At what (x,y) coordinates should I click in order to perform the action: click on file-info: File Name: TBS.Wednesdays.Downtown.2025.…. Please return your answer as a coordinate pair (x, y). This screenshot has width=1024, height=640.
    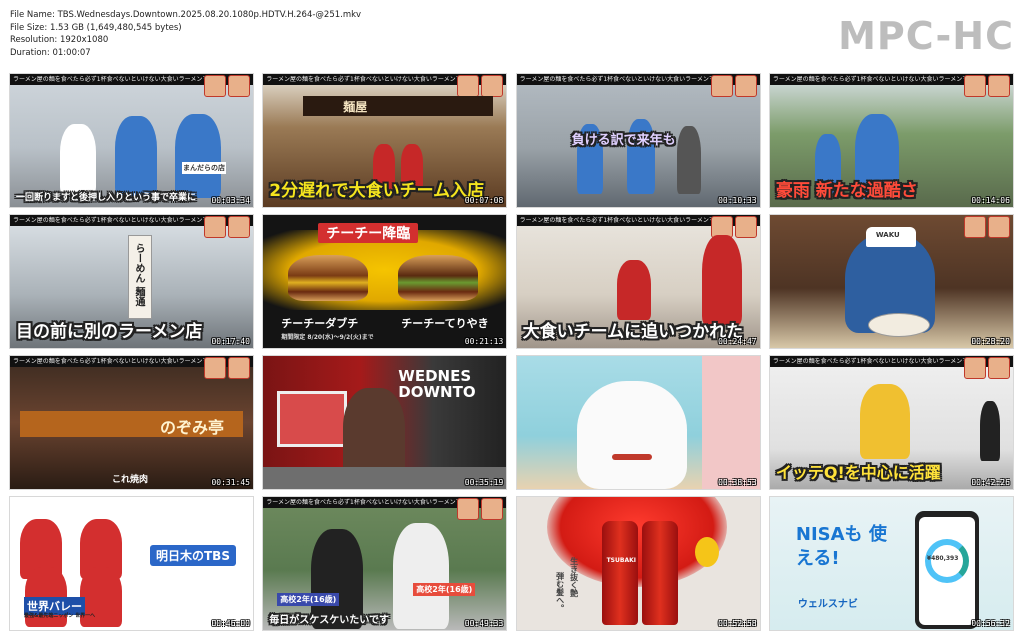
    Looking at the image, I should click on (185, 34).